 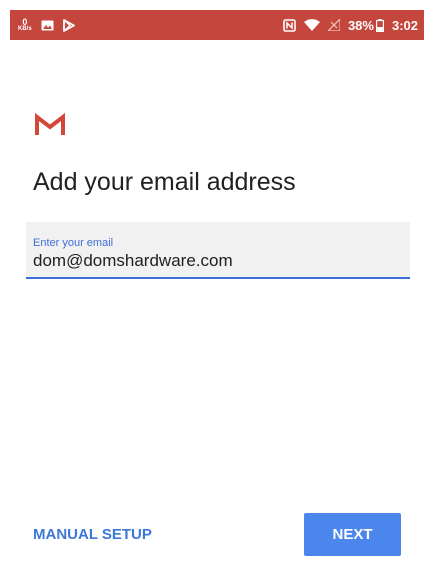 What do you see at coordinates (164, 182) in the screenshot?
I see `page-title: Add your email address` at bounding box center [164, 182].